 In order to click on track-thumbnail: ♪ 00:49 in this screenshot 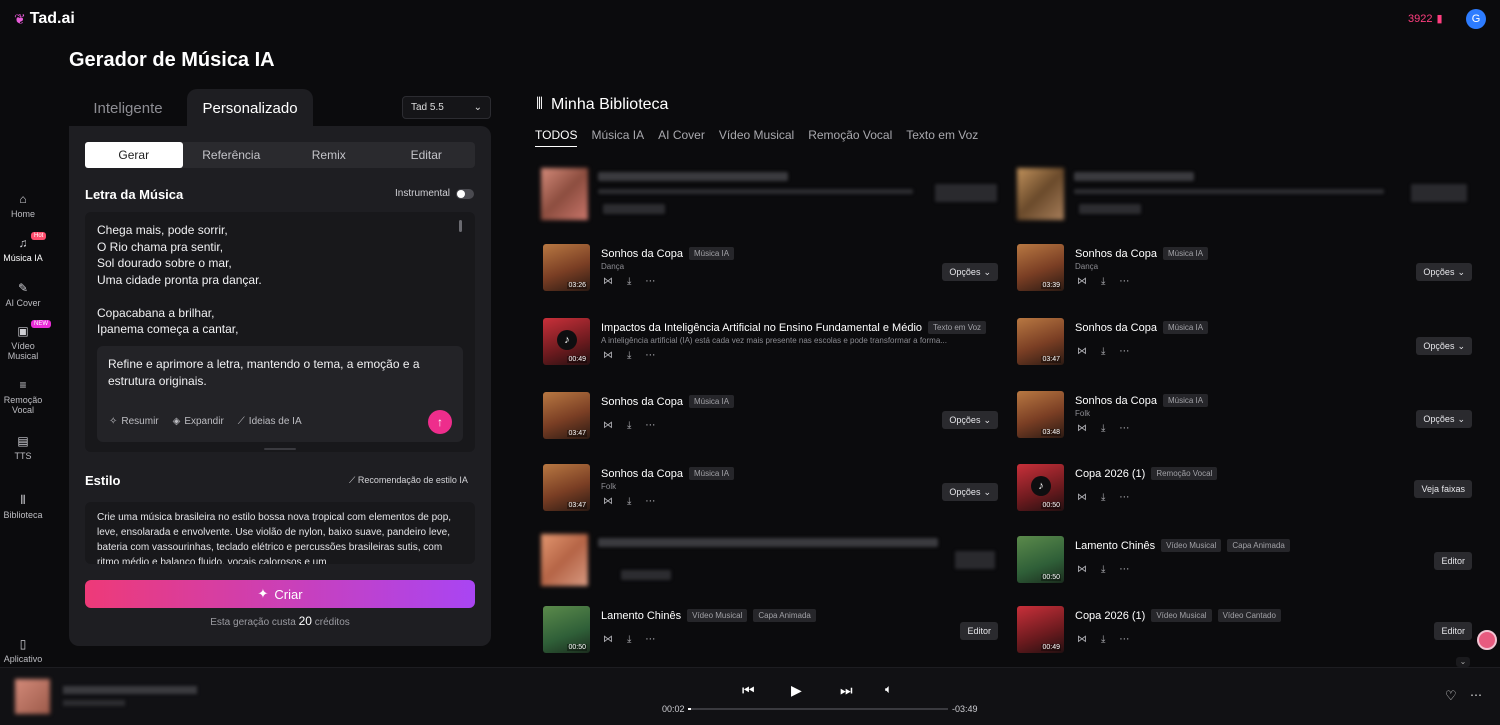, I will do `click(566, 341)`.